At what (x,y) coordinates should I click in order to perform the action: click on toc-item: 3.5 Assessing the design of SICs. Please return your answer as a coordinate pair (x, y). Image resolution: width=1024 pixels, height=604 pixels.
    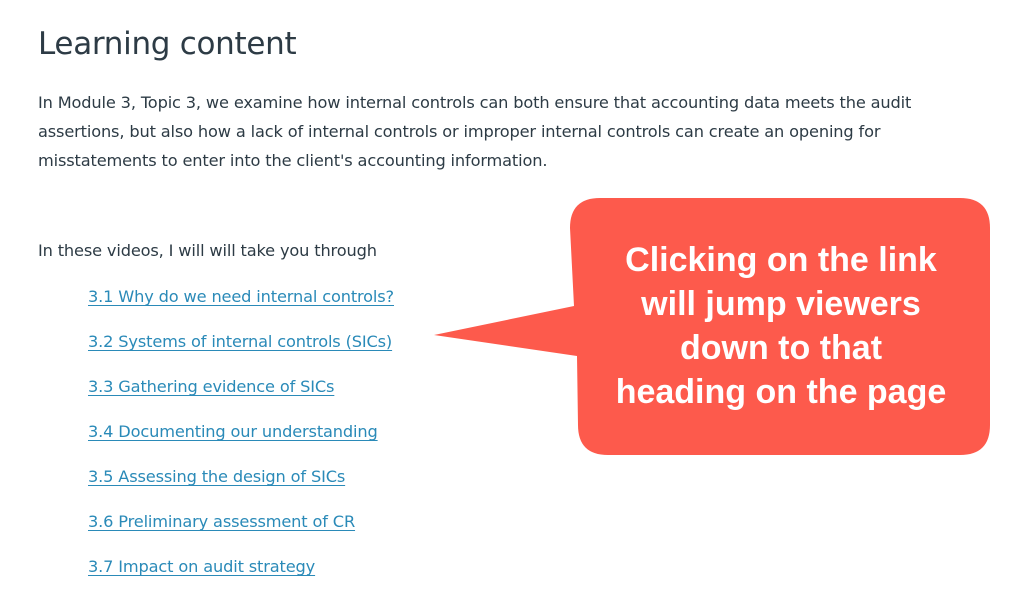
    Looking at the image, I should click on (241, 484).